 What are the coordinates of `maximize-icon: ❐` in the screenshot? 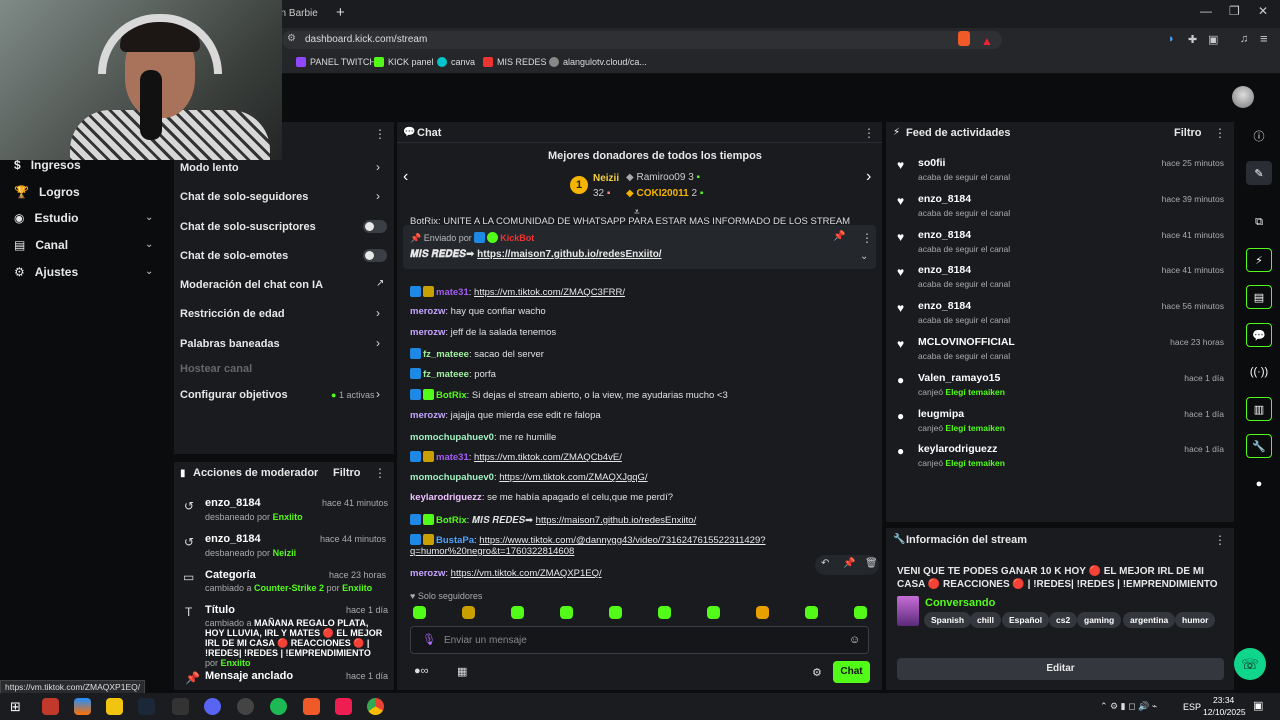 It's located at (1234, 11).